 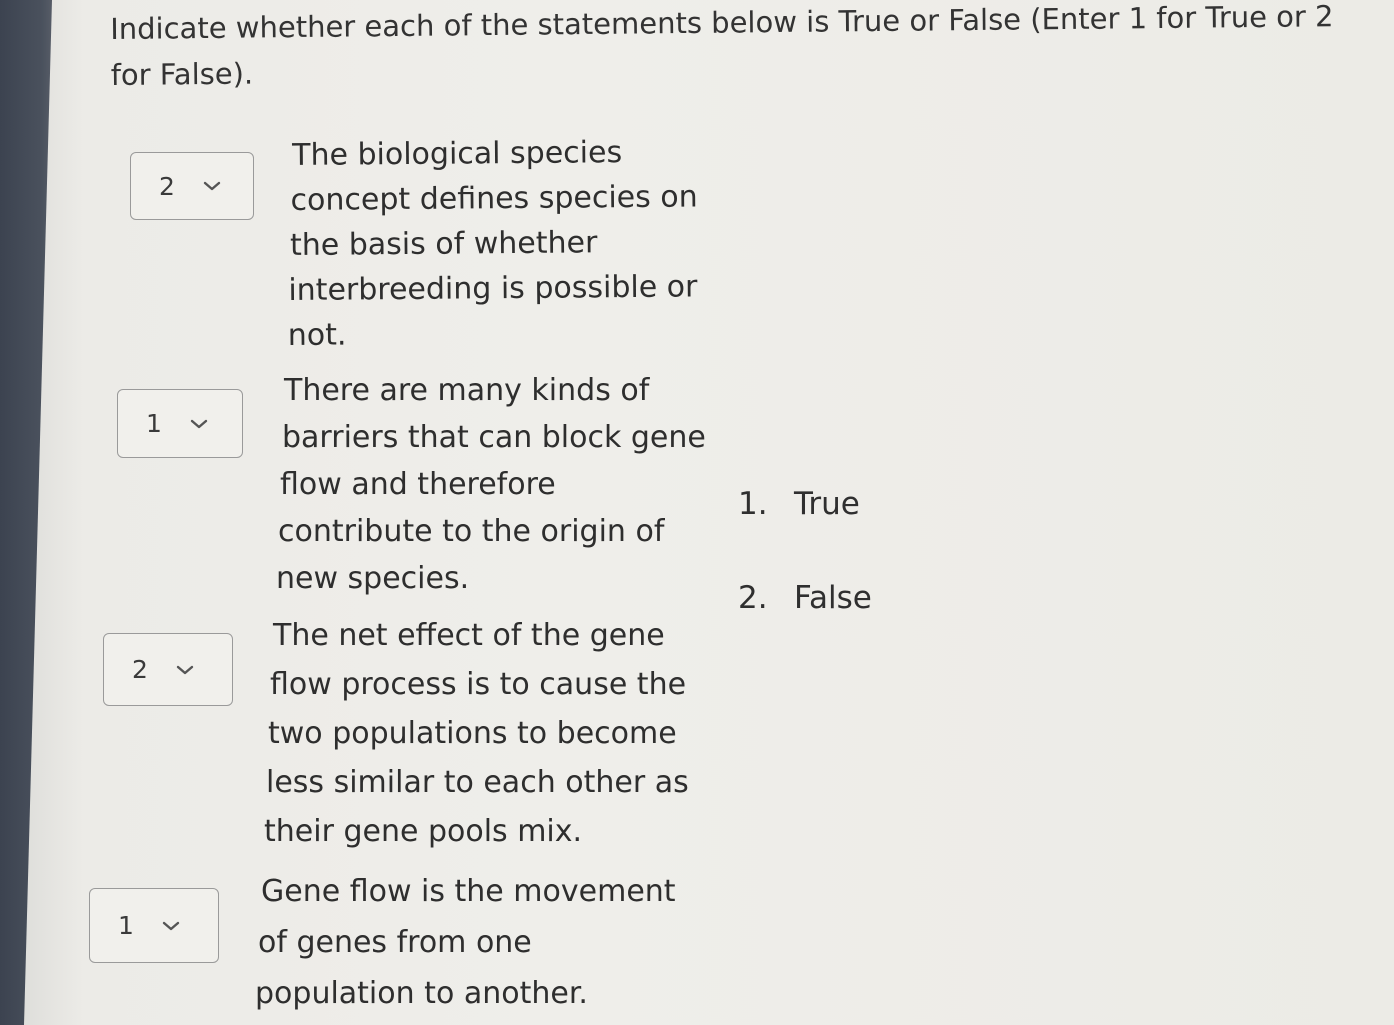 What do you see at coordinates (494, 198) in the screenshot?
I see `statement-line: concept defines species on` at bounding box center [494, 198].